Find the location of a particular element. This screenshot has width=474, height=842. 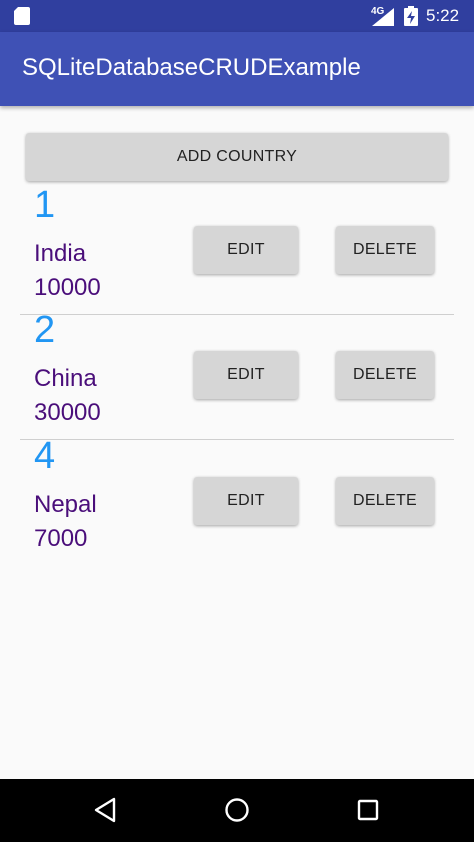

country-name: India is located at coordinates (60, 253).